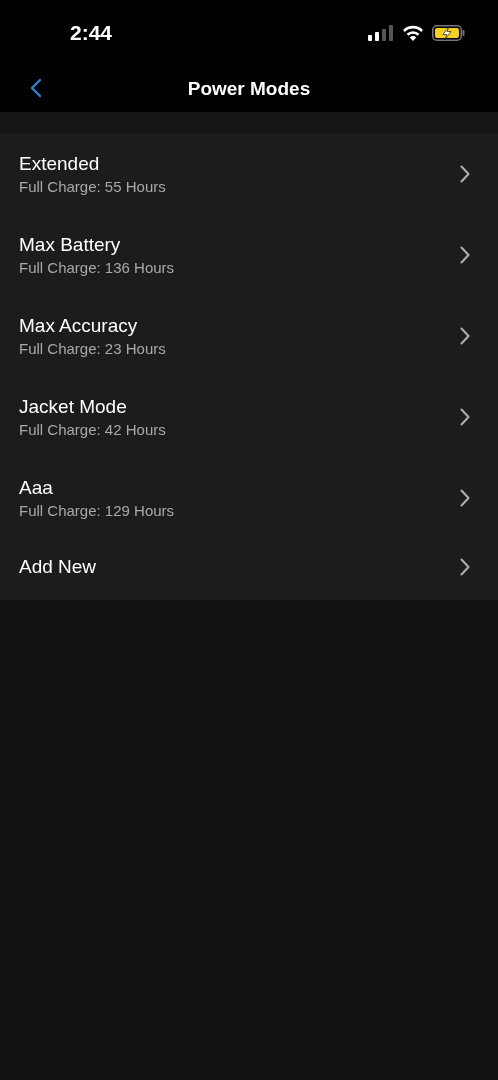 Image resolution: width=498 pixels, height=1080 pixels. Describe the element at coordinates (449, 33) in the screenshot. I see `battery-charging-icon` at that location.